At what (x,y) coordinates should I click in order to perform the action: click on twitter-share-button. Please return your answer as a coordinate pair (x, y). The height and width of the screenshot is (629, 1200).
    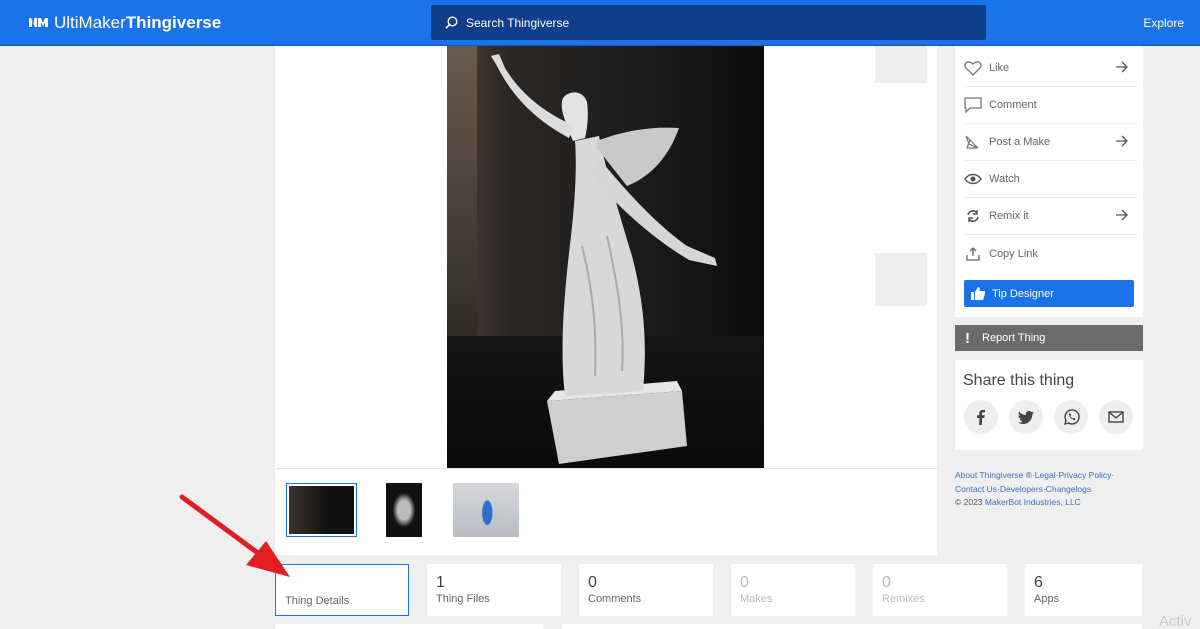
    Looking at the image, I should click on (1026, 417).